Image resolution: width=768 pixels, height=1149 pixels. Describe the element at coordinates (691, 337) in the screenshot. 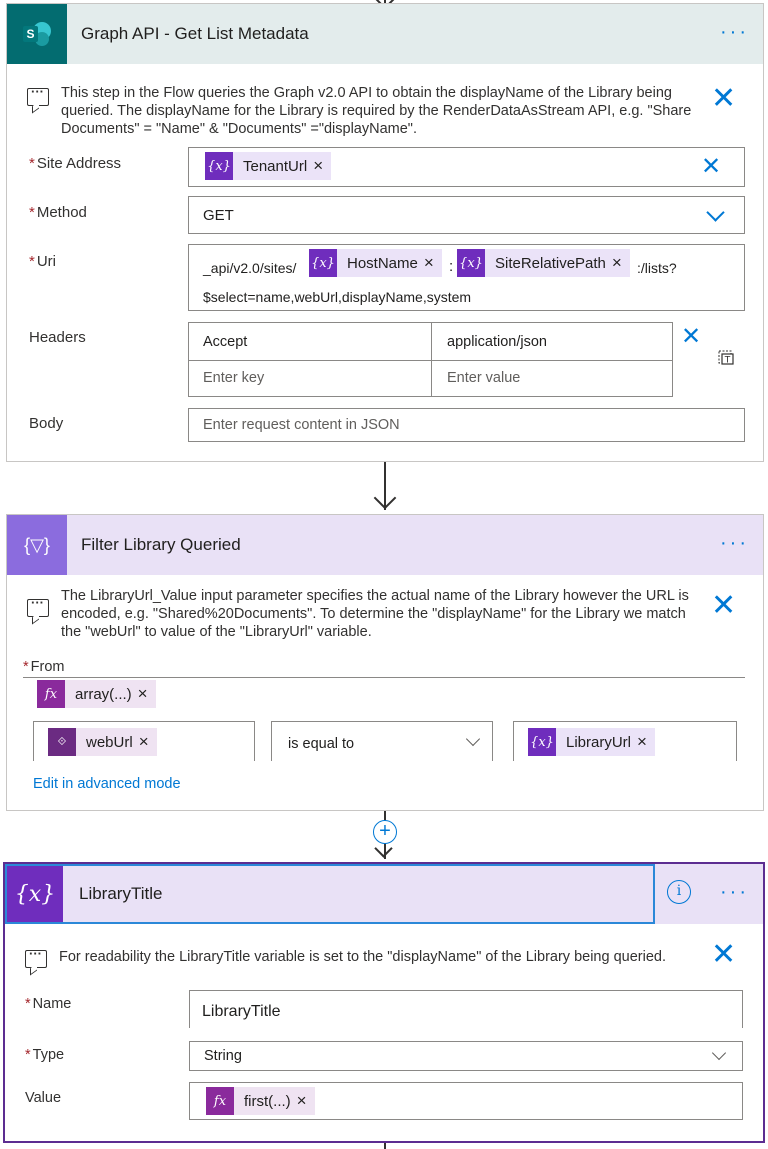

I see `remove-header-icon: ✕` at that location.